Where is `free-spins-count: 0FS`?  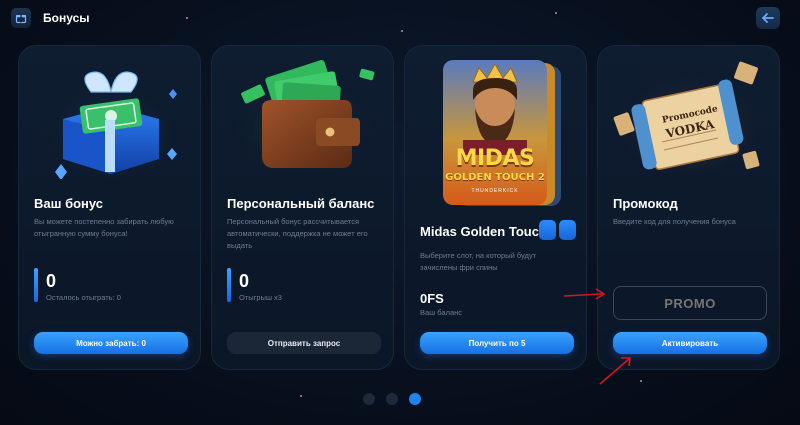 free-spins-count: 0FS is located at coordinates (432, 298).